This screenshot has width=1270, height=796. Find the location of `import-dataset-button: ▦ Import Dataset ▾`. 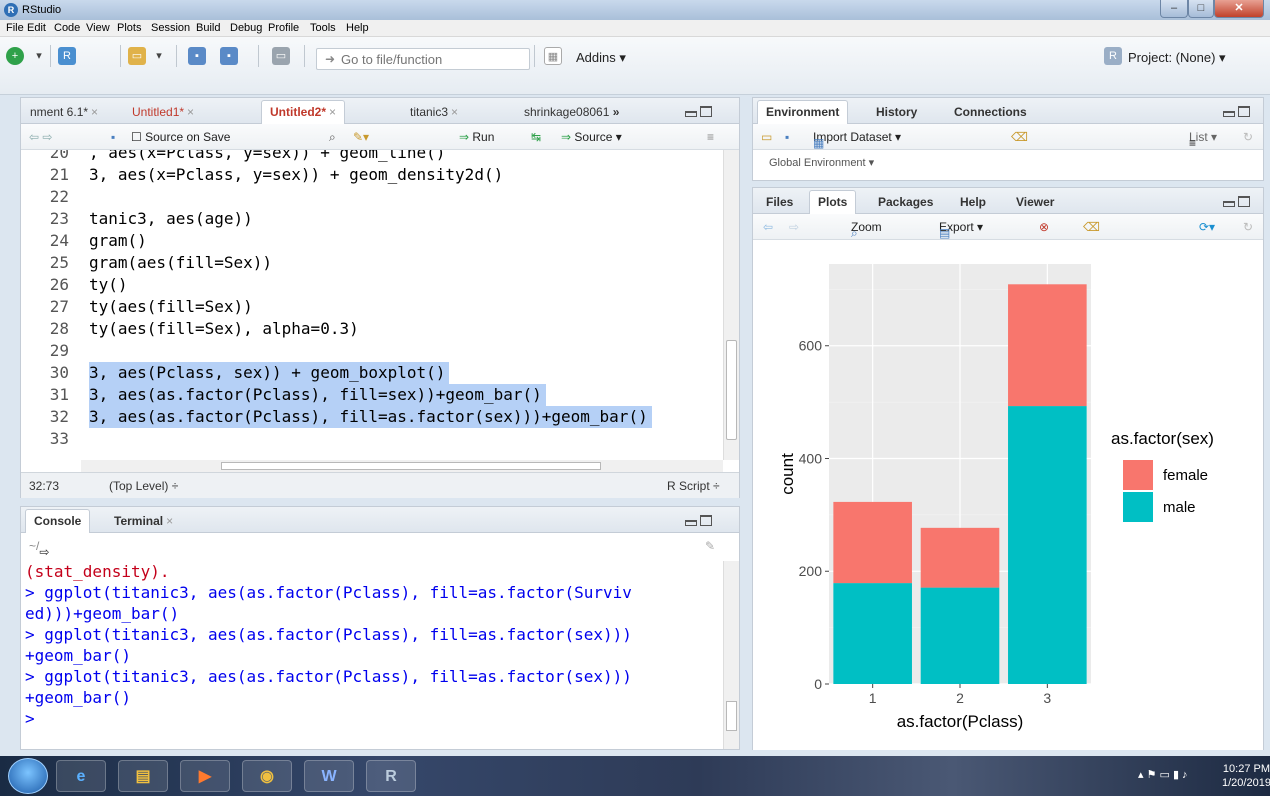

import-dataset-button: ▦ Import Dataset ▾ is located at coordinates (857, 140).